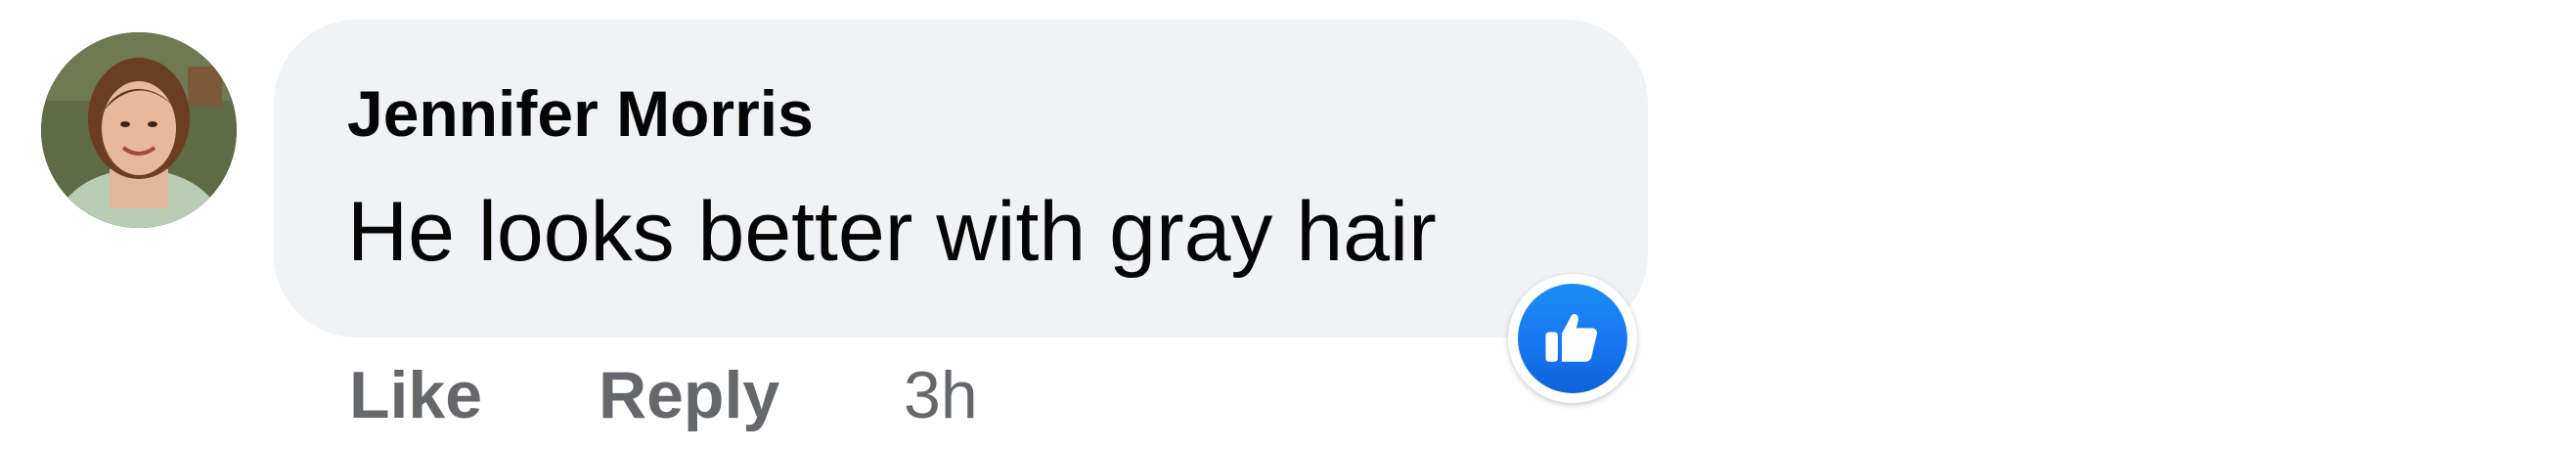 This screenshot has width=2576, height=450. What do you see at coordinates (892, 232) in the screenshot?
I see `comment-text: He looks better with gray hair` at bounding box center [892, 232].